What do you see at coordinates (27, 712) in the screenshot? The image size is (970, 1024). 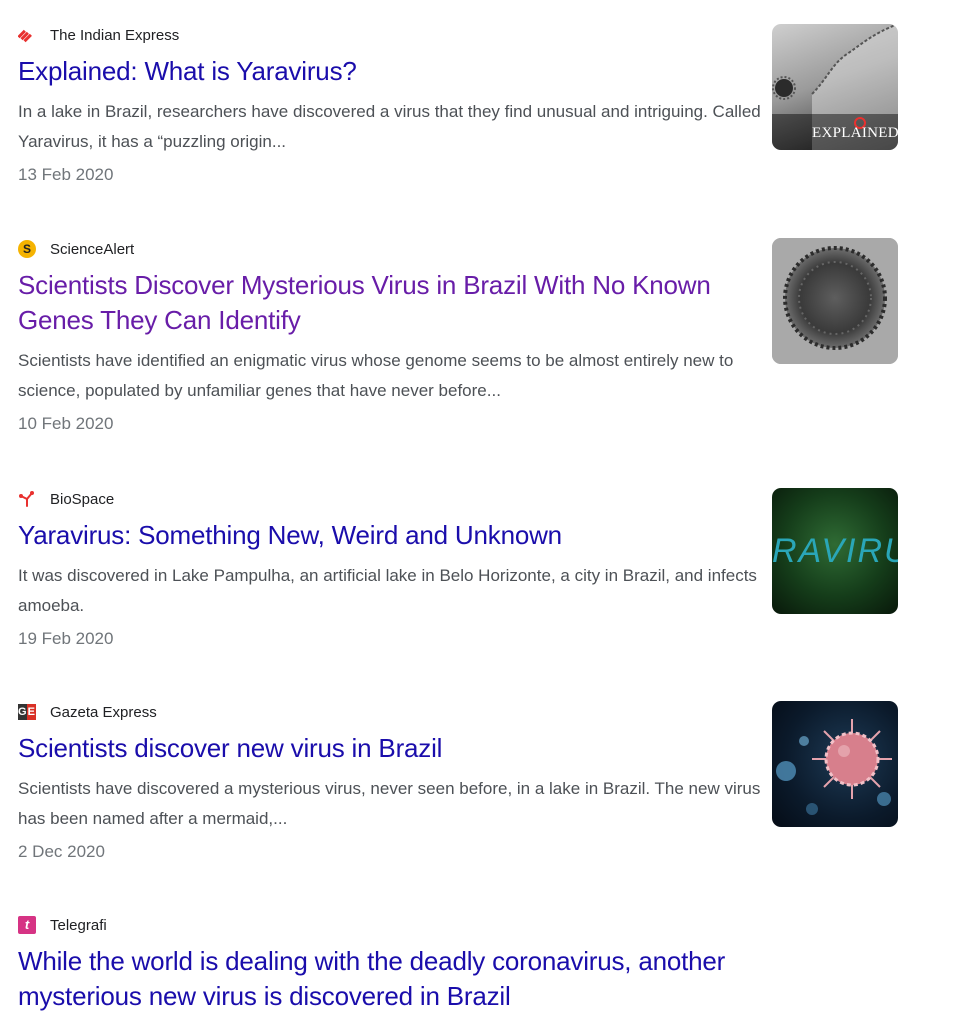 I see `gazeta-express-favicon-icon: GE` at bounding box center [27, 712].